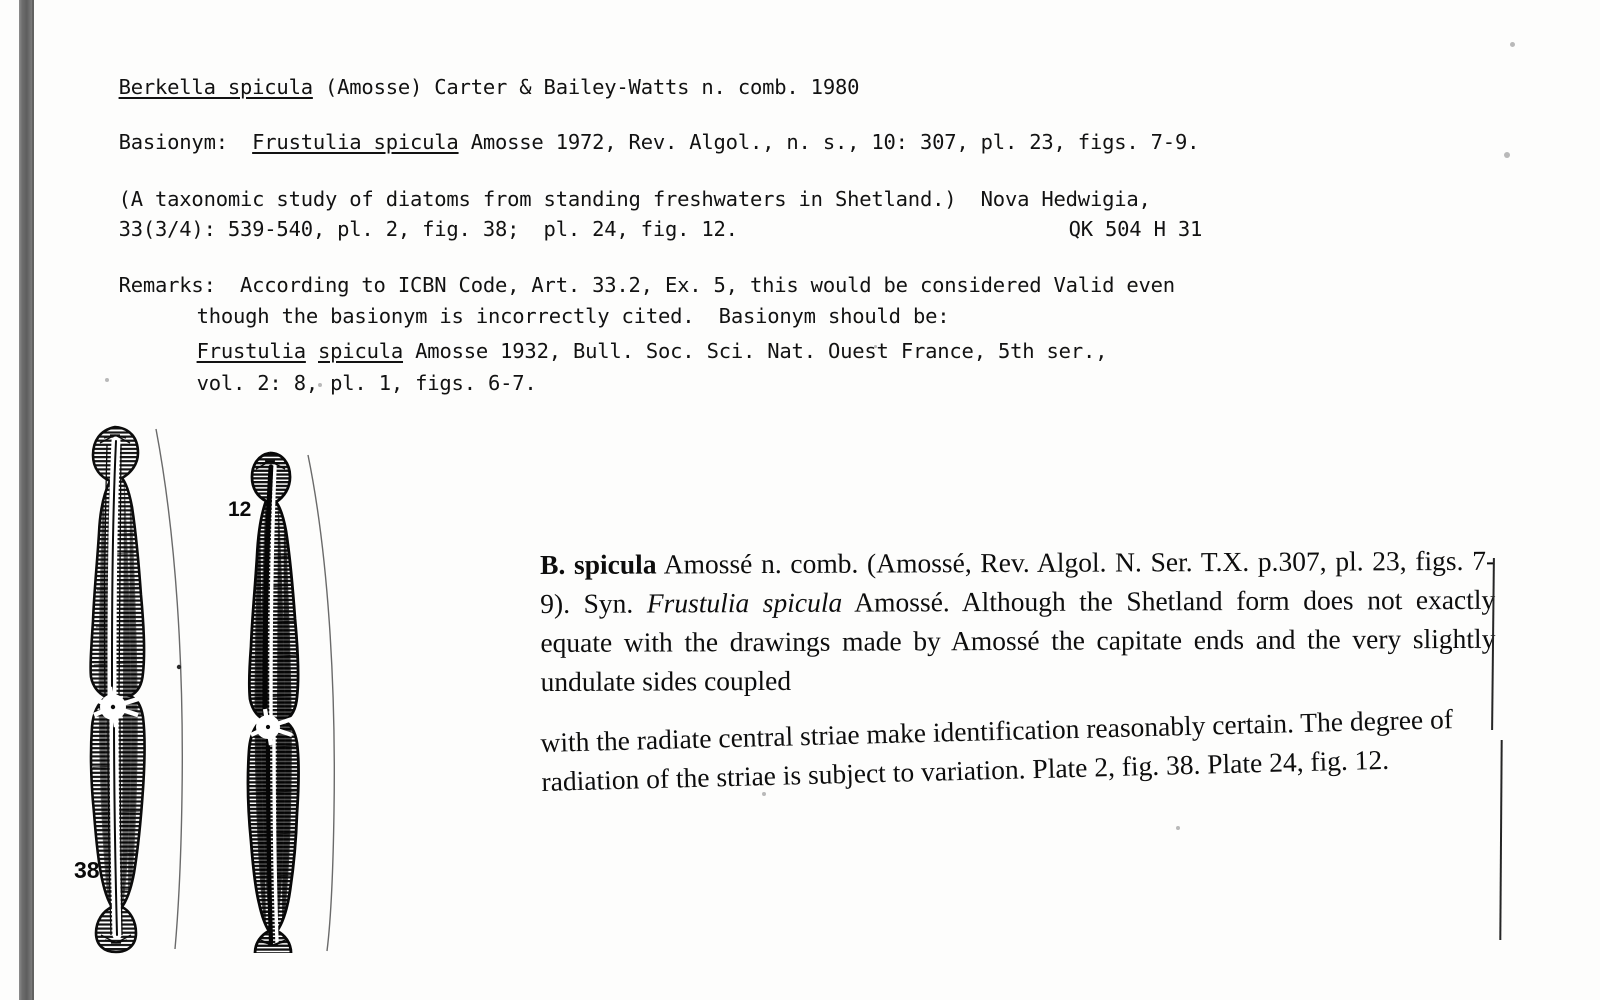 Image resolution: width=1600 pixels, height=1000 pixels. What do you see at coordinates (1501, 840) in the screenshot?
I see `clipping-cut-edge-lower` at bounding box center [1501, 840].